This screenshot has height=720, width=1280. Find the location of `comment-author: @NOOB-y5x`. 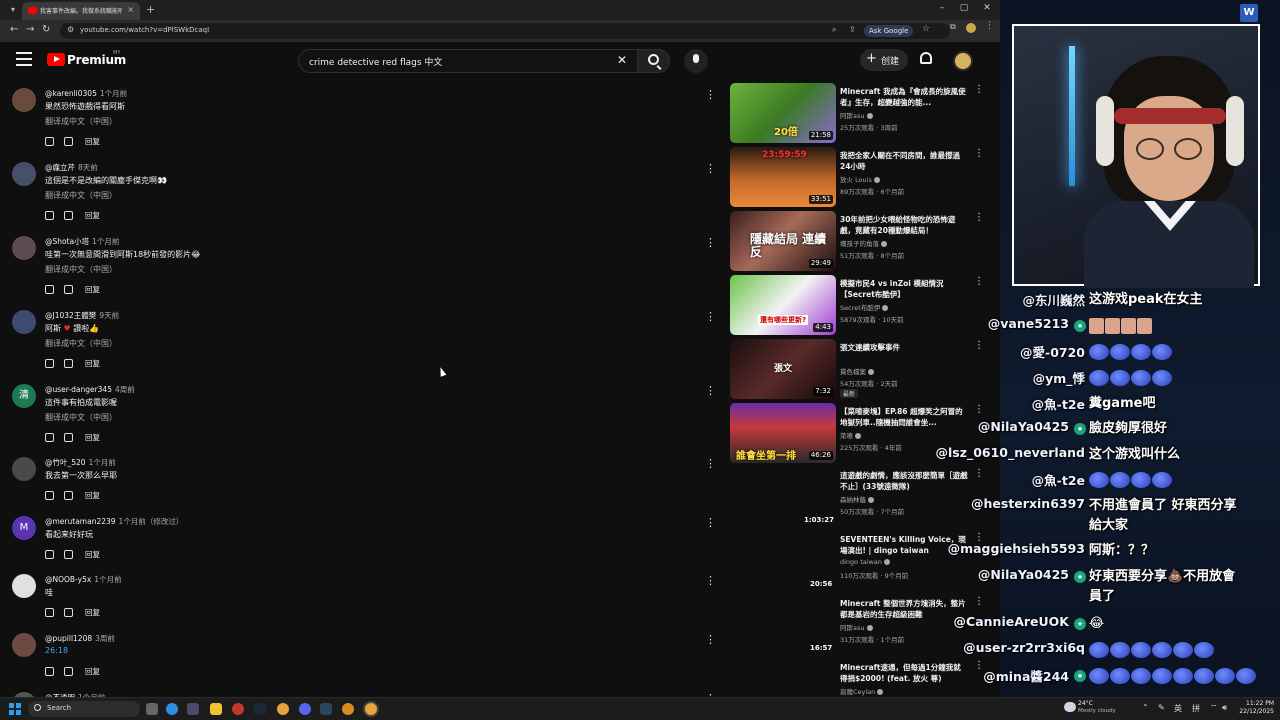

comment-author: @NOOB-y5x is located at coordinates (68, 579).